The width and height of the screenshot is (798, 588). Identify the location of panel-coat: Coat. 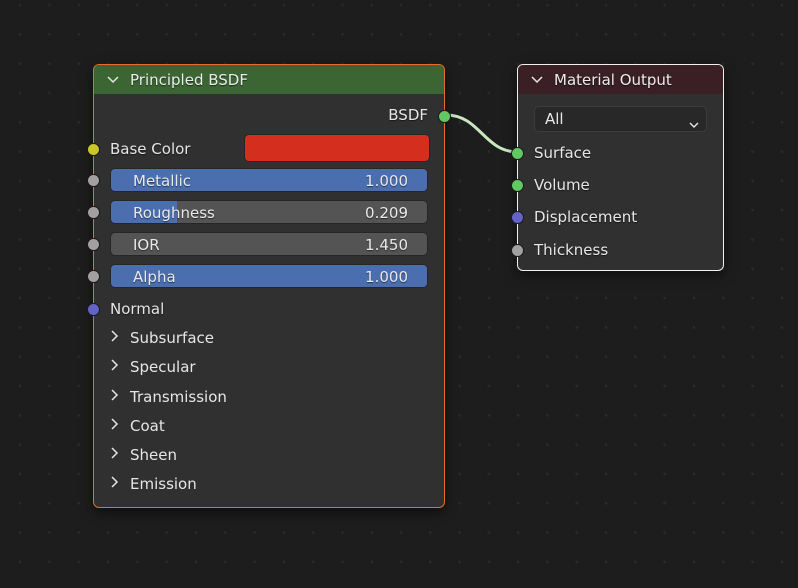
(137, 426).